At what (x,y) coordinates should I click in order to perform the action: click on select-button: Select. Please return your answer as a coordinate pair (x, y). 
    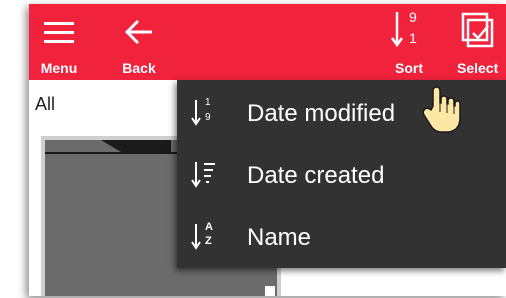
    Looking at the image, I should click on (479, 42).